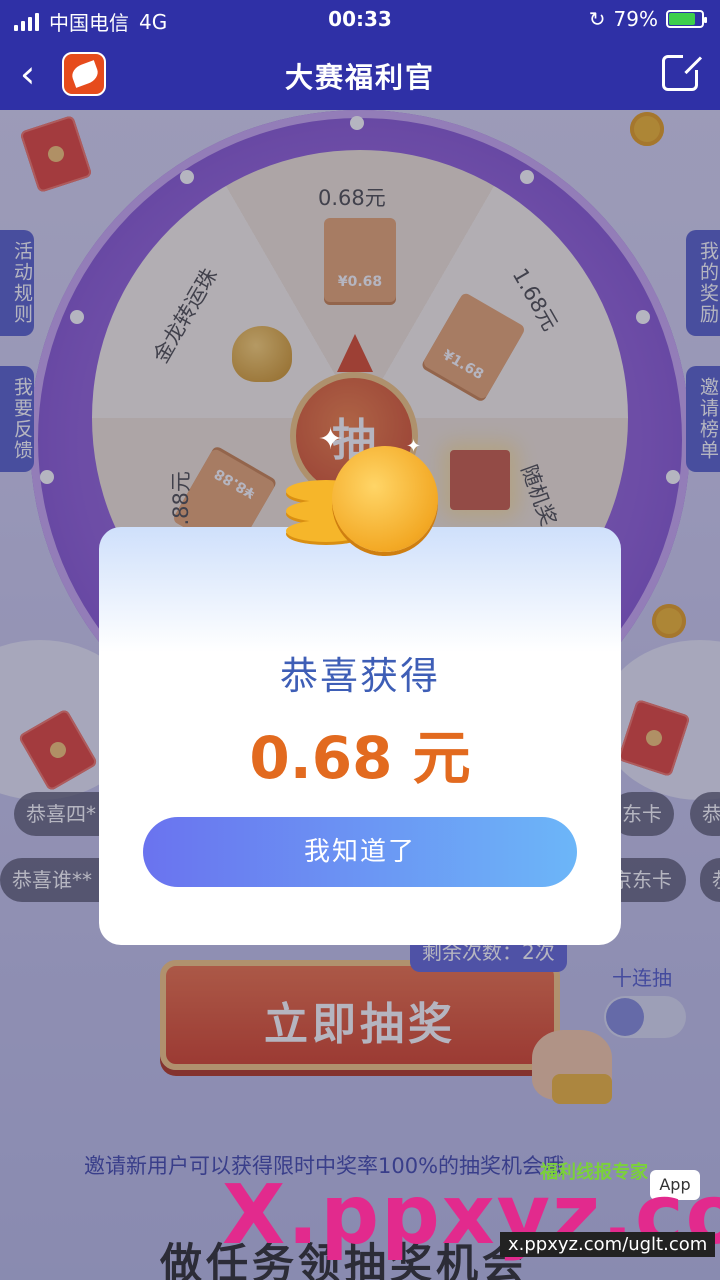 This screenshot has height=1280, width=720. Describe the element at coordinates (597, 19) in the screenshot. I see `rotation-lock-icon: ↻` at that location.